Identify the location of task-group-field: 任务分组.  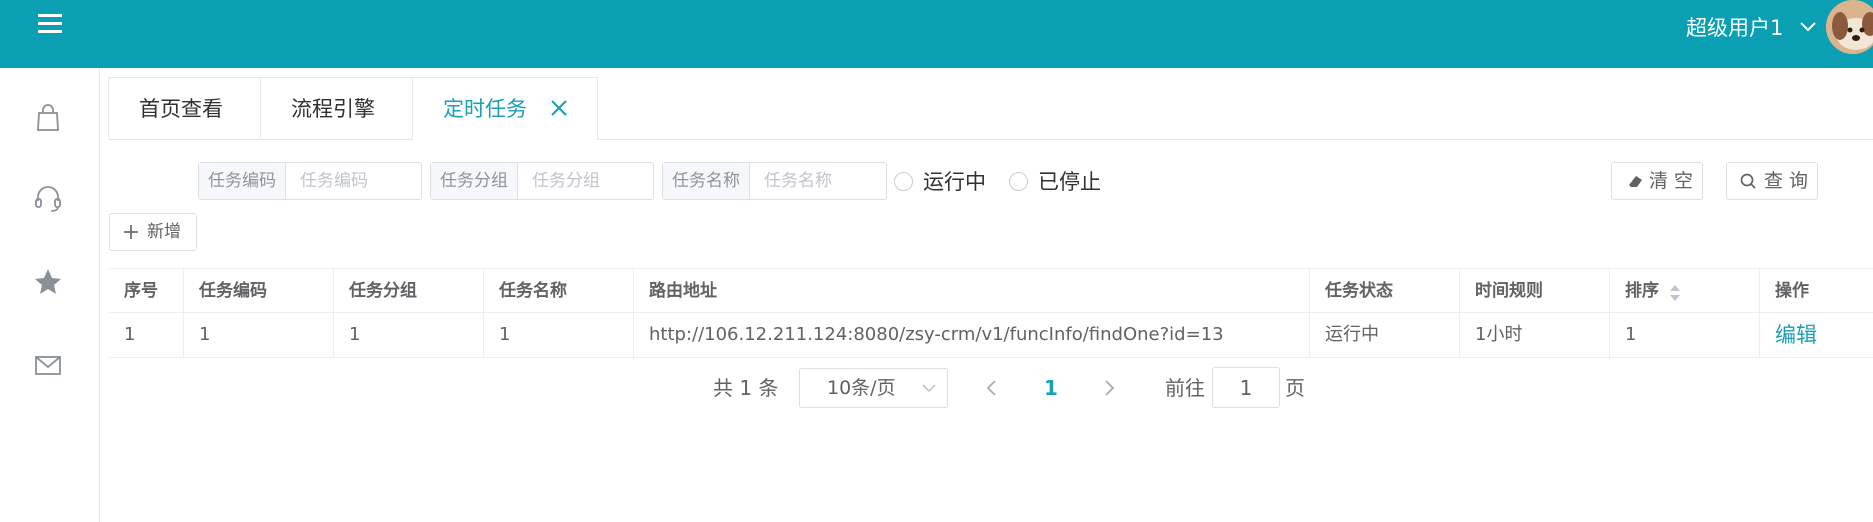
(542, 181).